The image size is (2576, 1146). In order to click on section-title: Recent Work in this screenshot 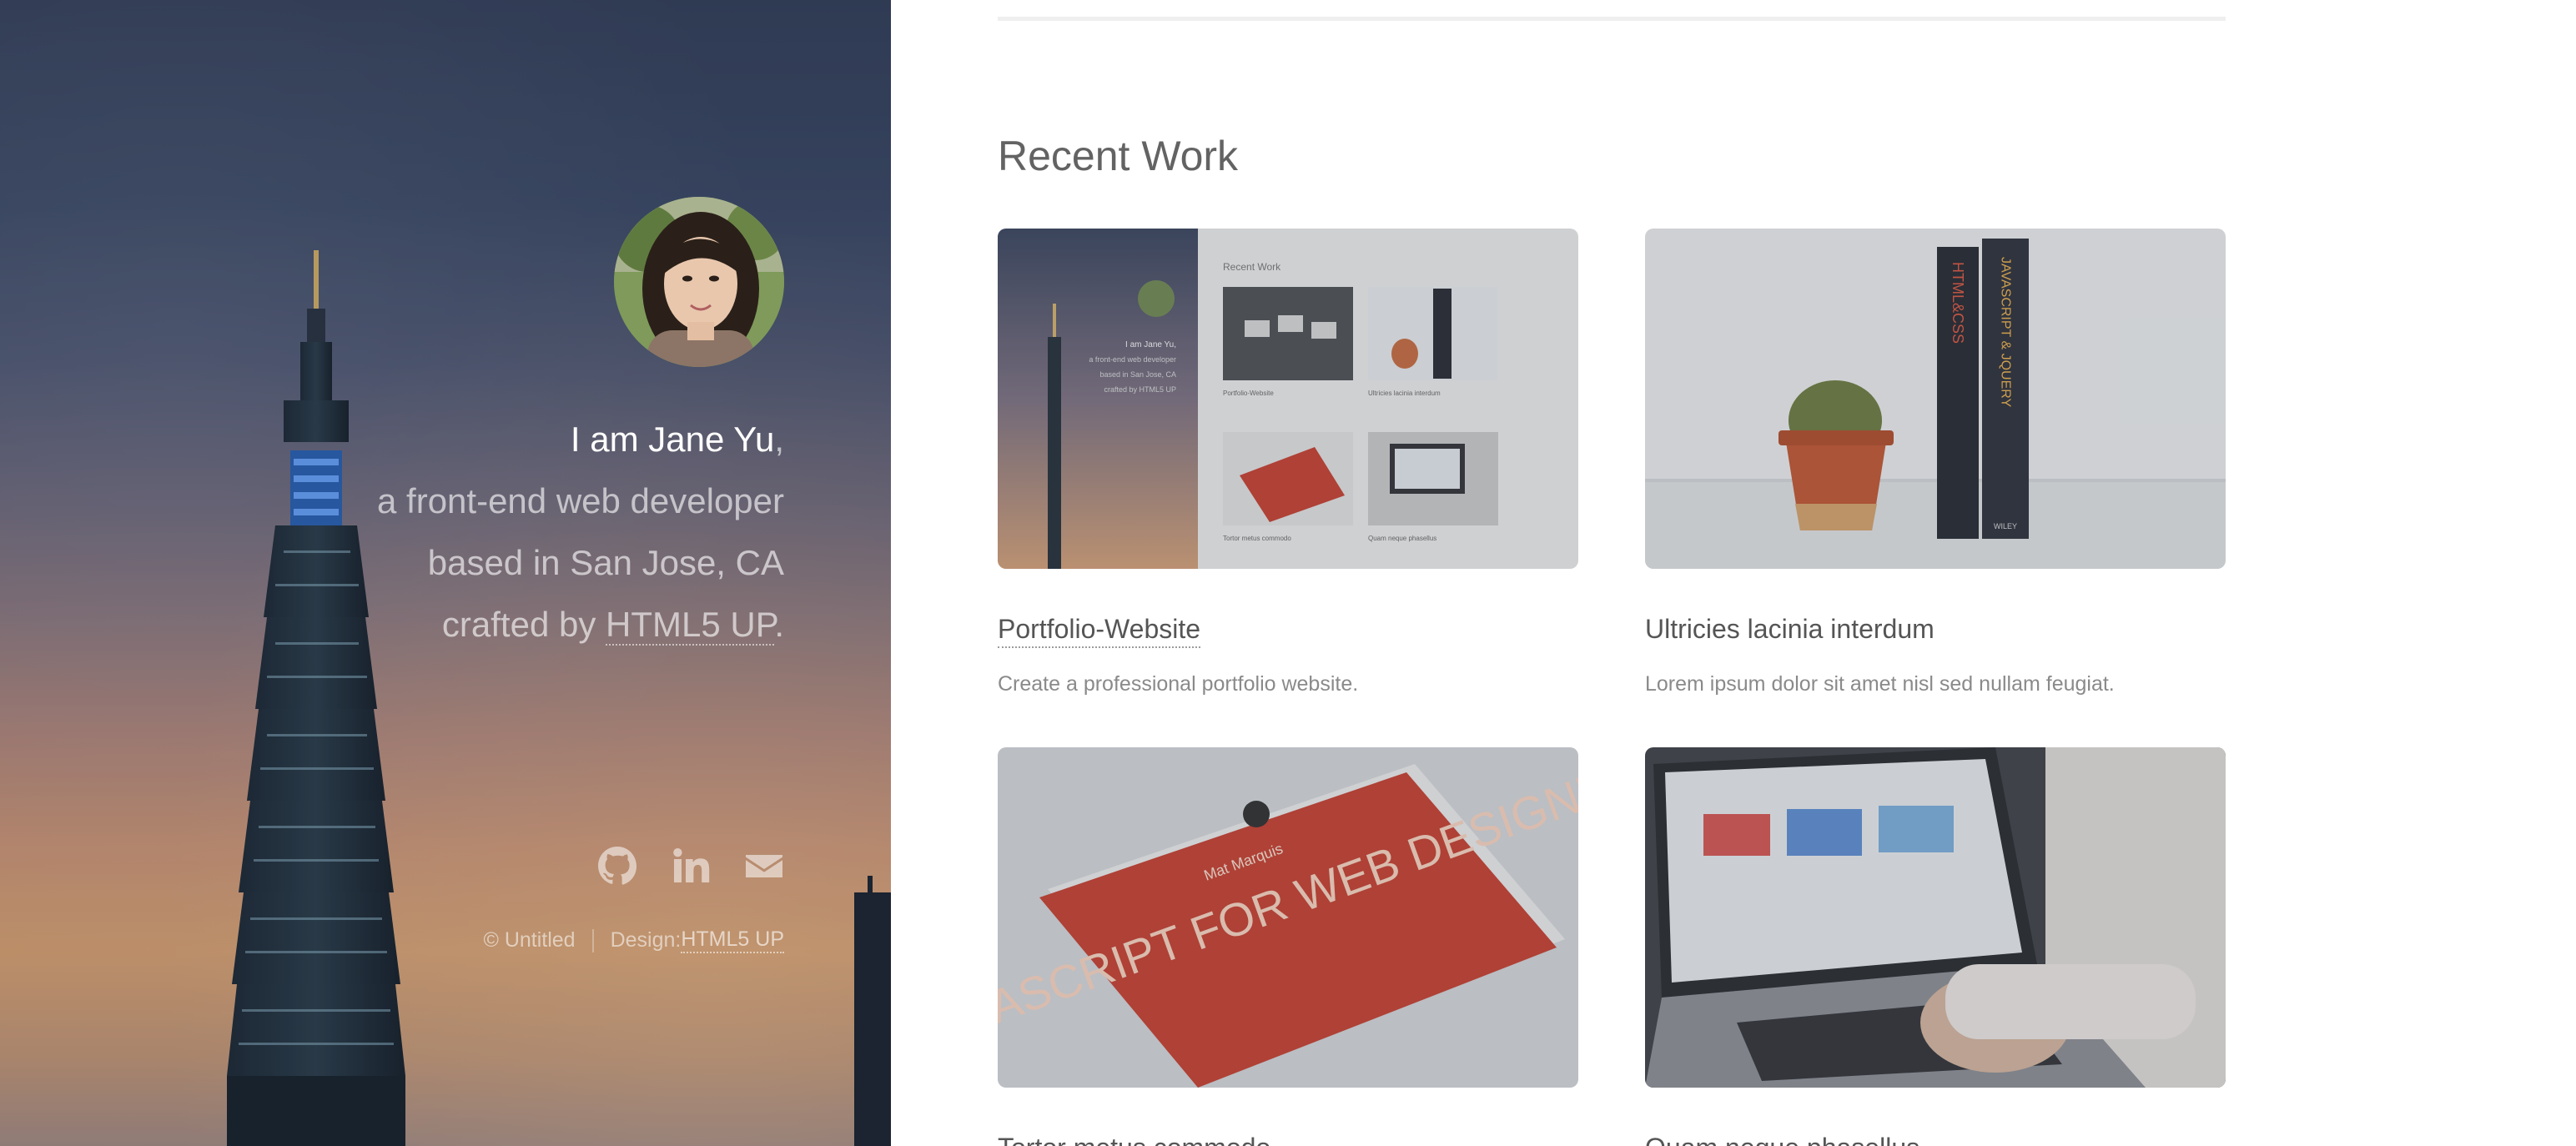, I will do `click(1118, 156)`.